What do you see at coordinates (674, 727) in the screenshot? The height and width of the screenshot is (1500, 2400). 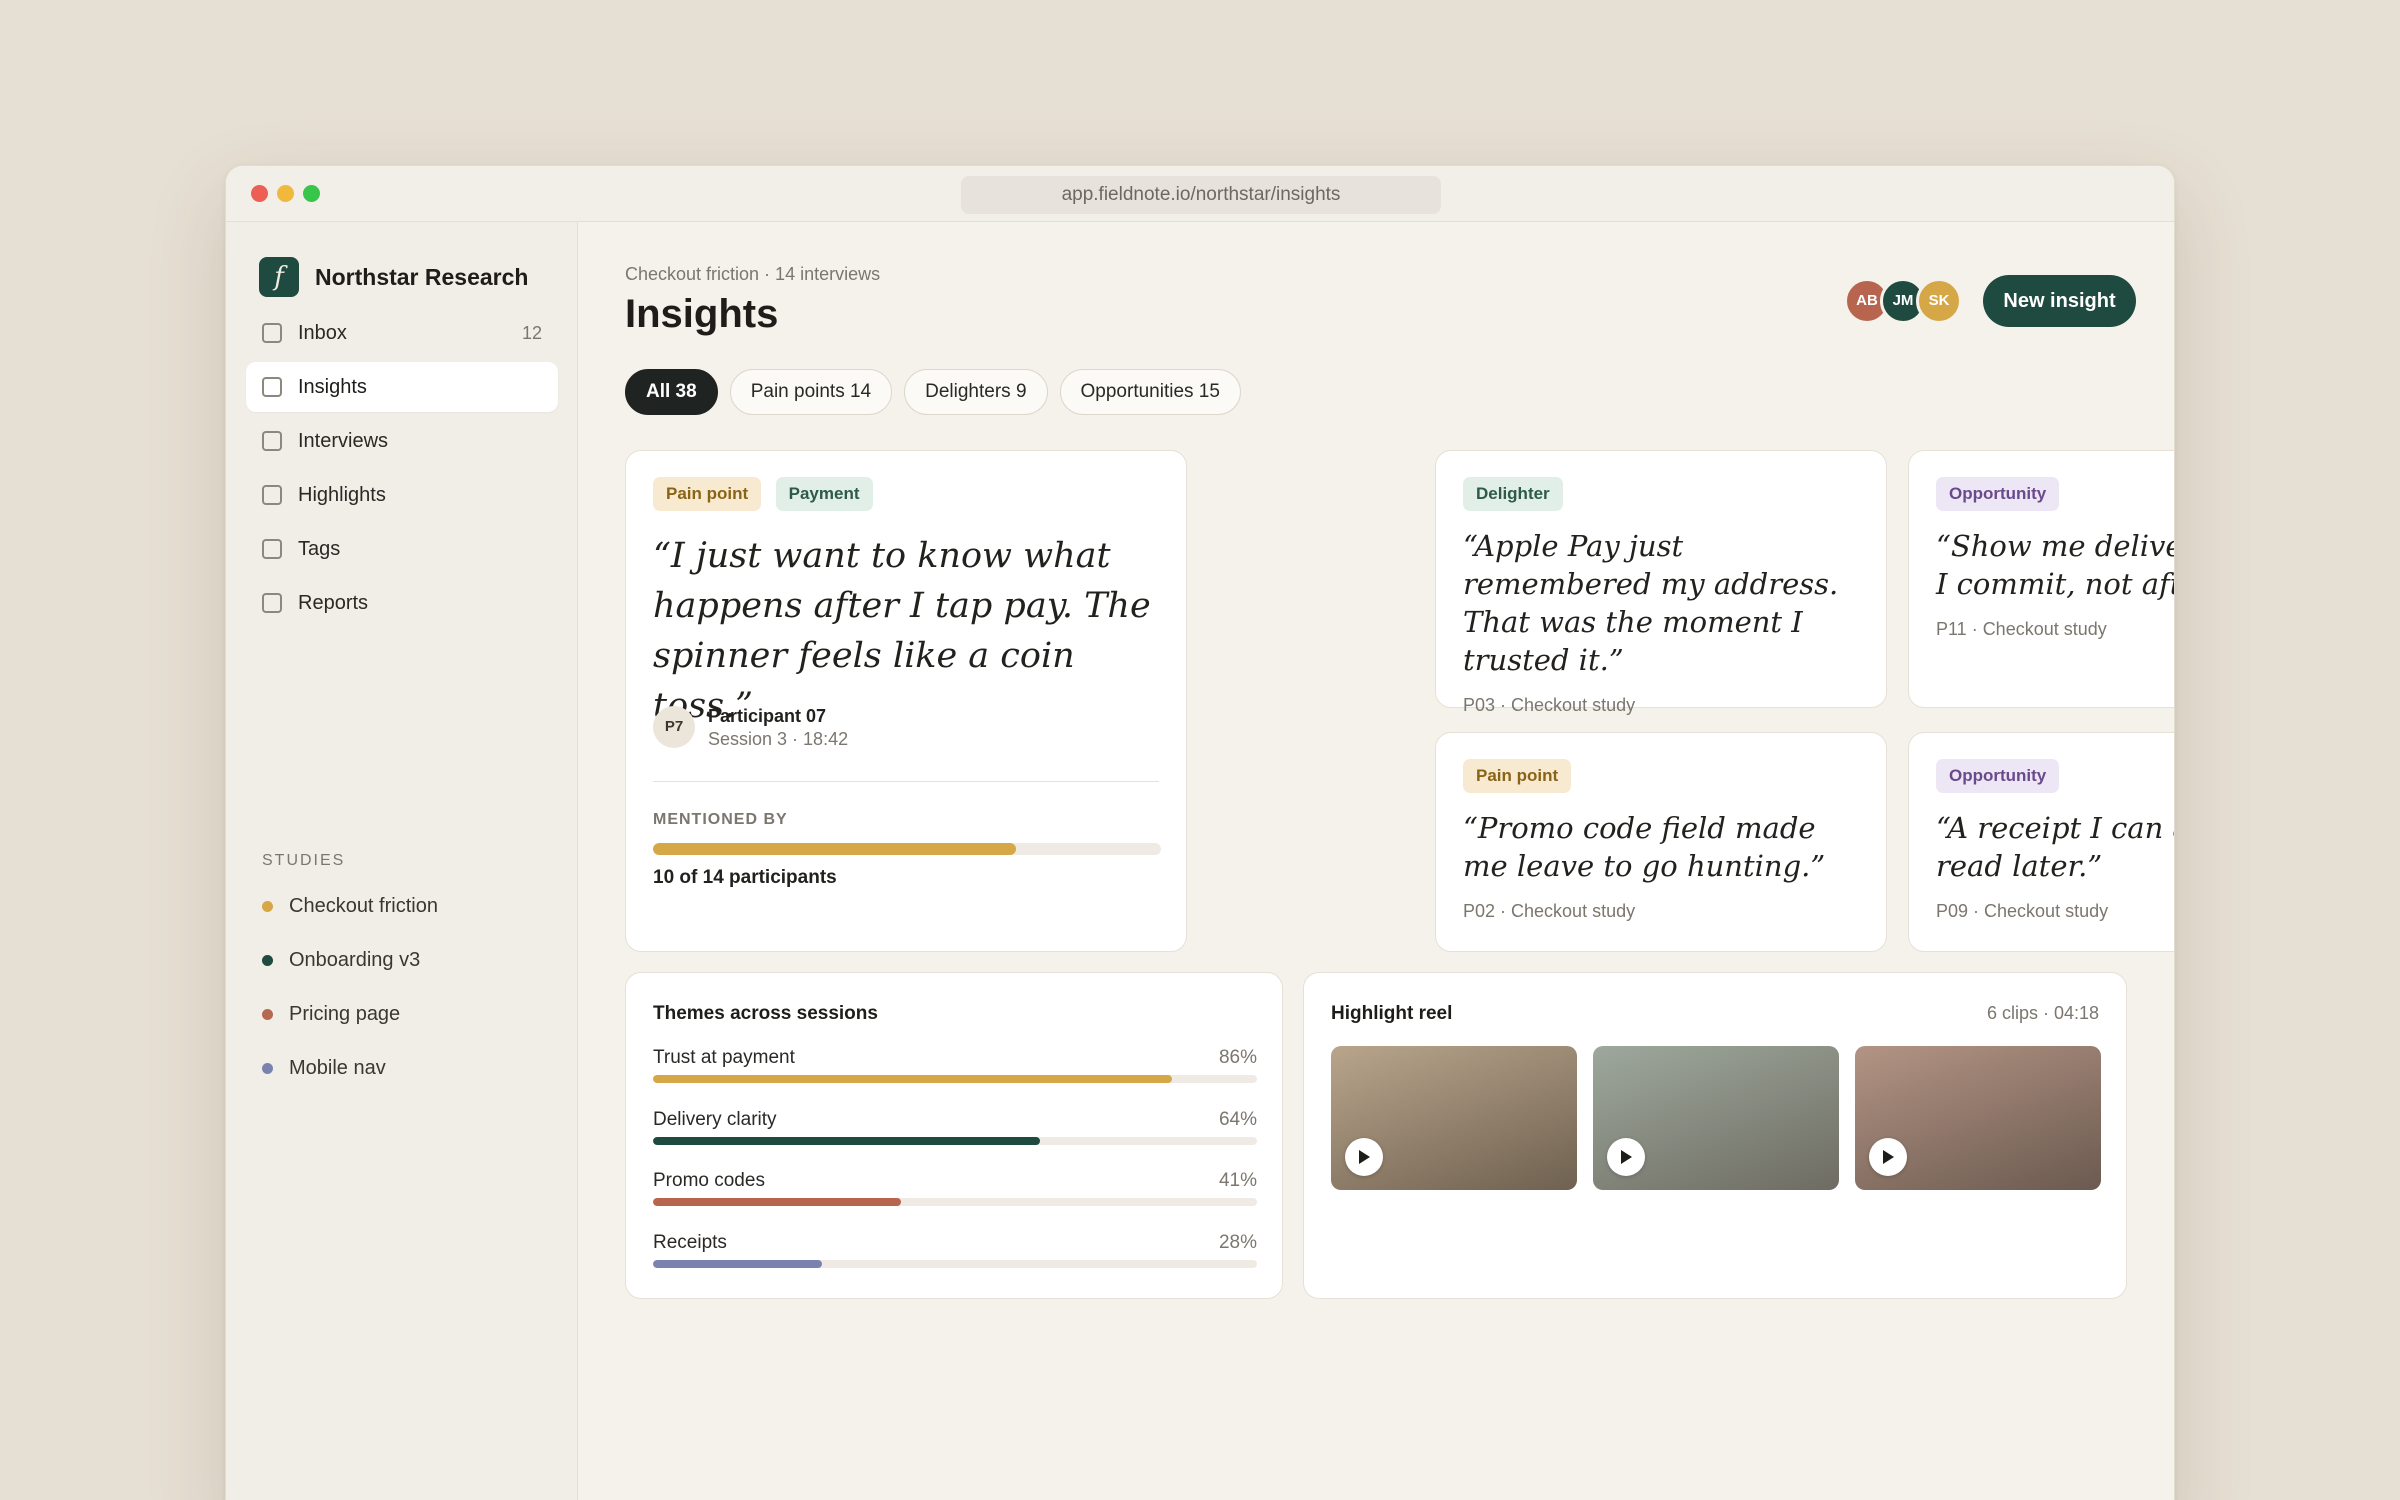 I see `participant-avatar: P7` at bounding box center [674, 727].